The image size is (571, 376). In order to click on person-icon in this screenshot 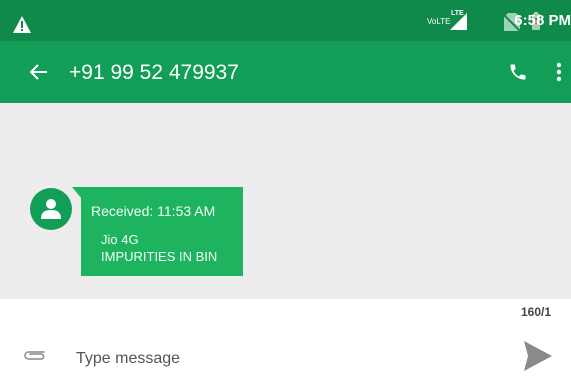, I will do `click(51, 209)`.